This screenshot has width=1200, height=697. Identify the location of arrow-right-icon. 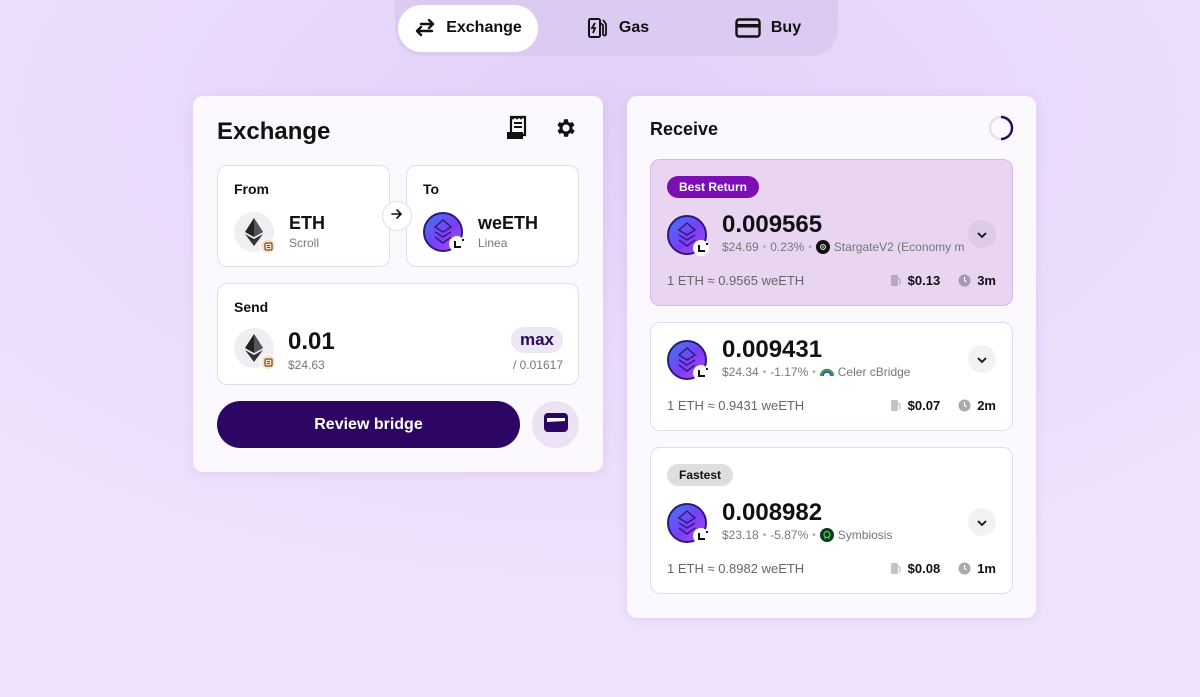
(397, 216).